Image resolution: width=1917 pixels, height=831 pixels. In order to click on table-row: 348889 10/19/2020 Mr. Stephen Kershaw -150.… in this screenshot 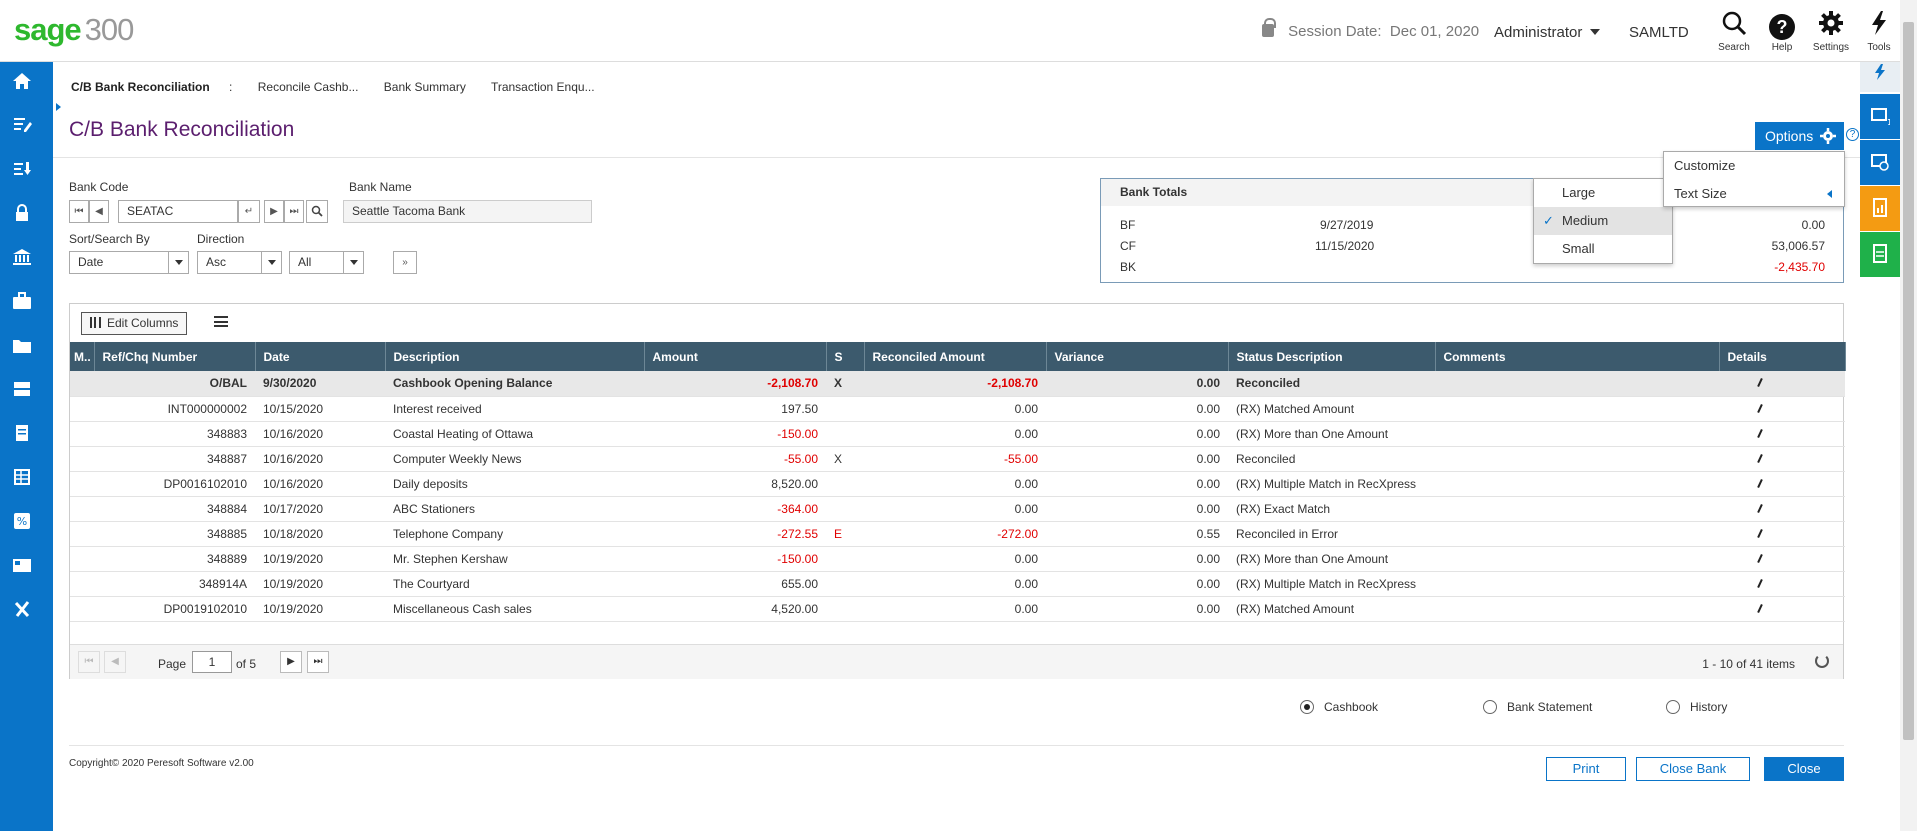, I will do `click(957, 559)`.